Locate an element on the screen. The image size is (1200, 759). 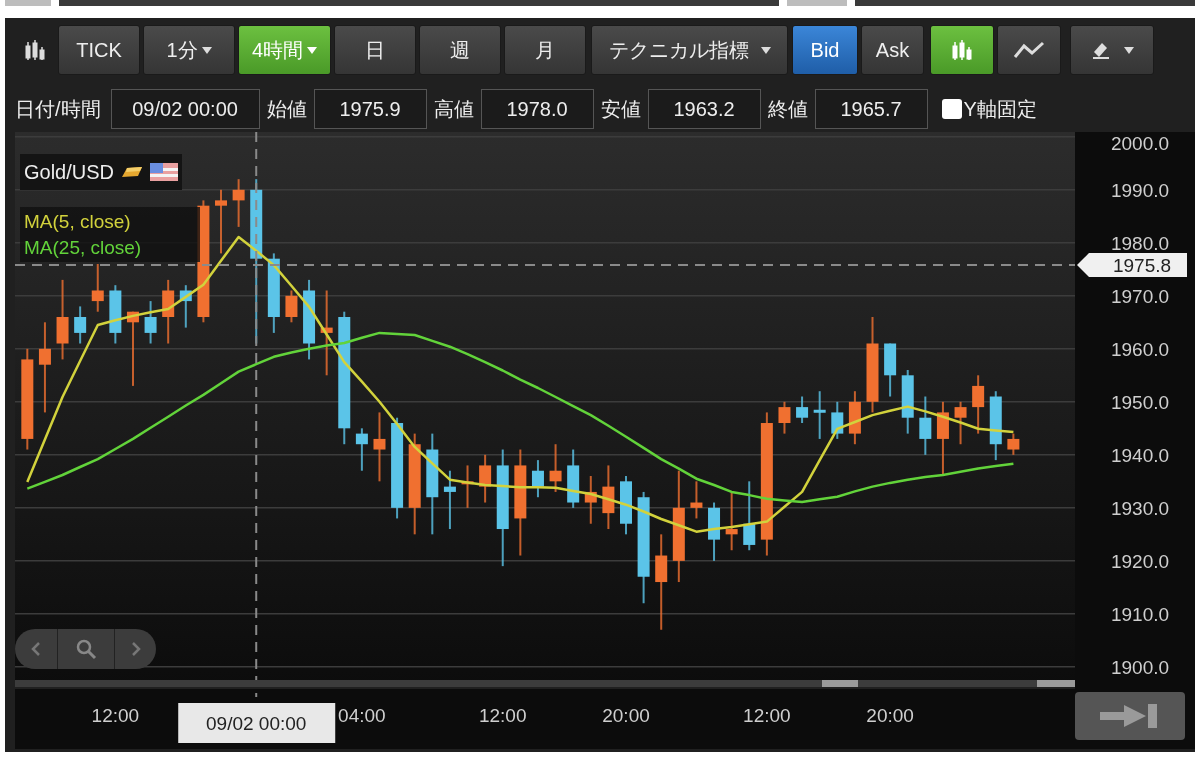
legend-entry: MA(25, close) is located at coordinates (83, 247).